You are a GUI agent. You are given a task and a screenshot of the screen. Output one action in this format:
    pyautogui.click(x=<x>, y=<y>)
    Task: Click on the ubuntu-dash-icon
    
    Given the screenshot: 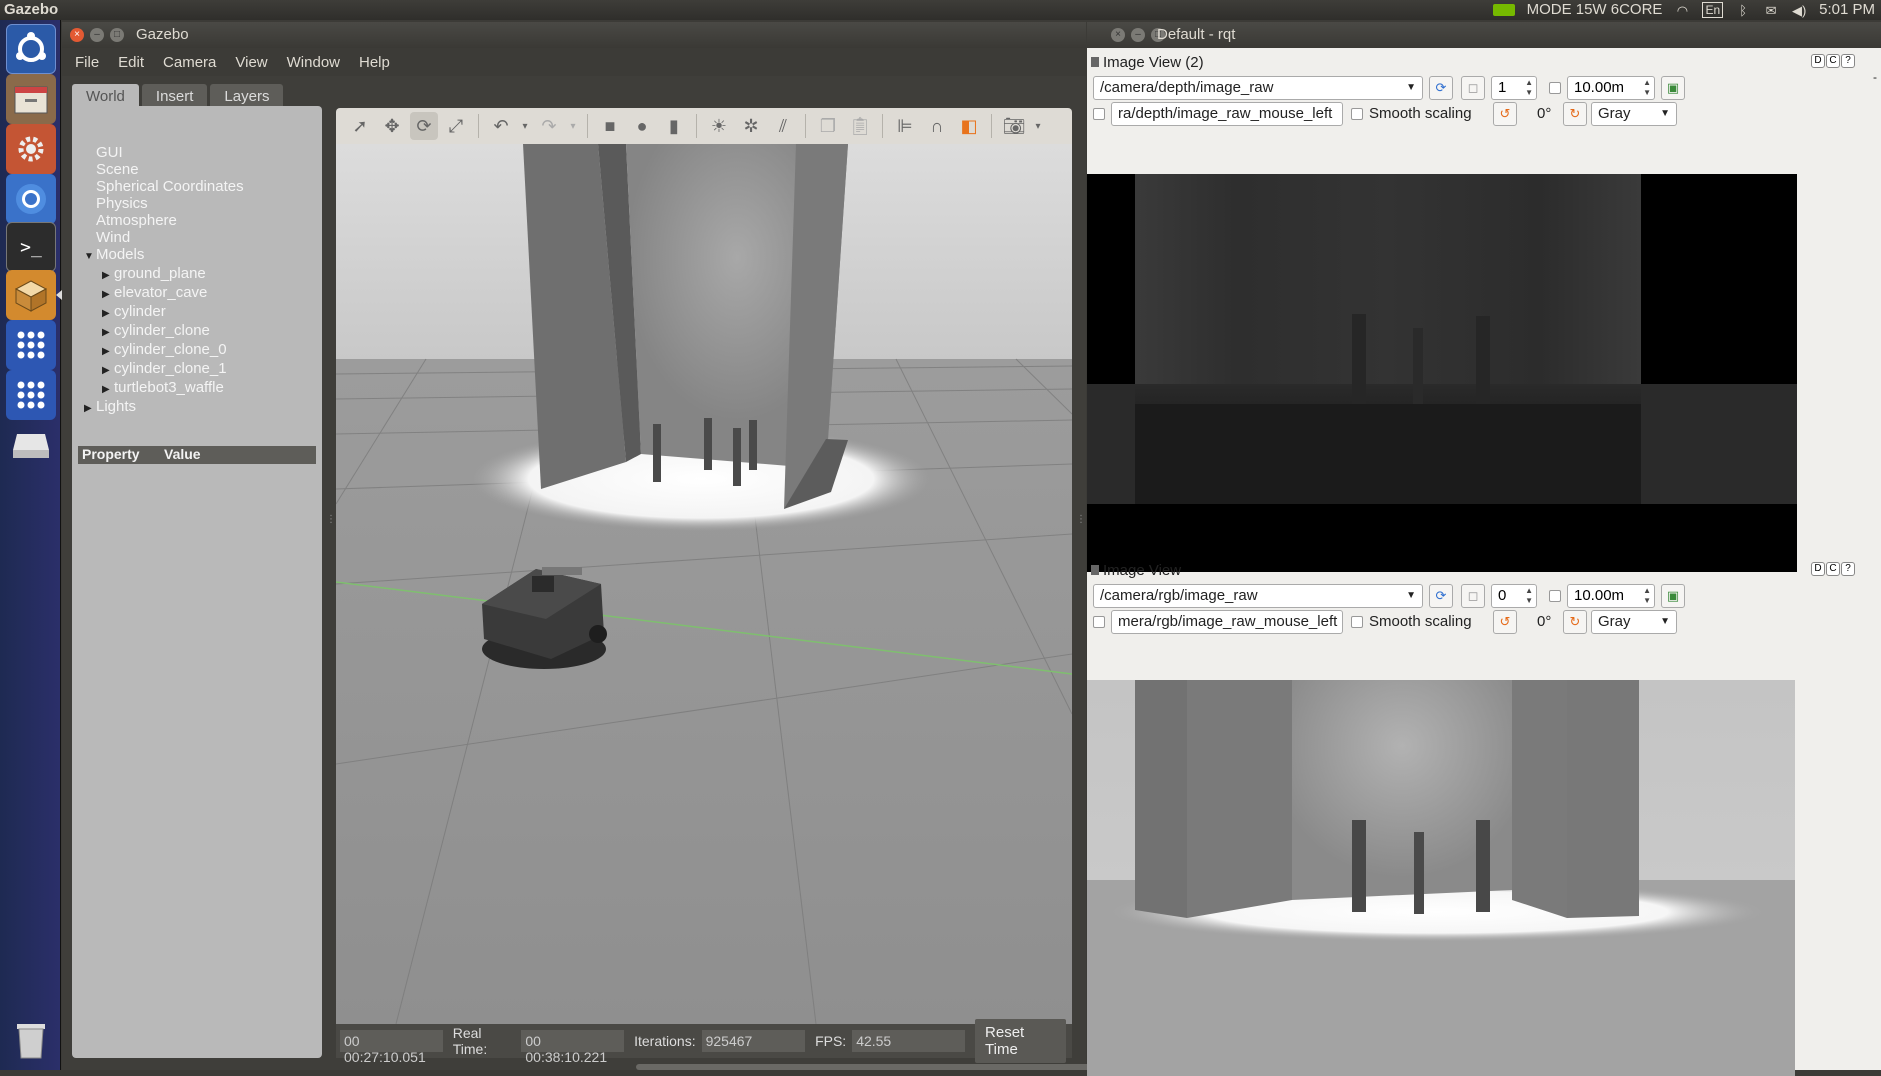 What is the action you would take?
    pyautogui.click(x=31, y=49)
    